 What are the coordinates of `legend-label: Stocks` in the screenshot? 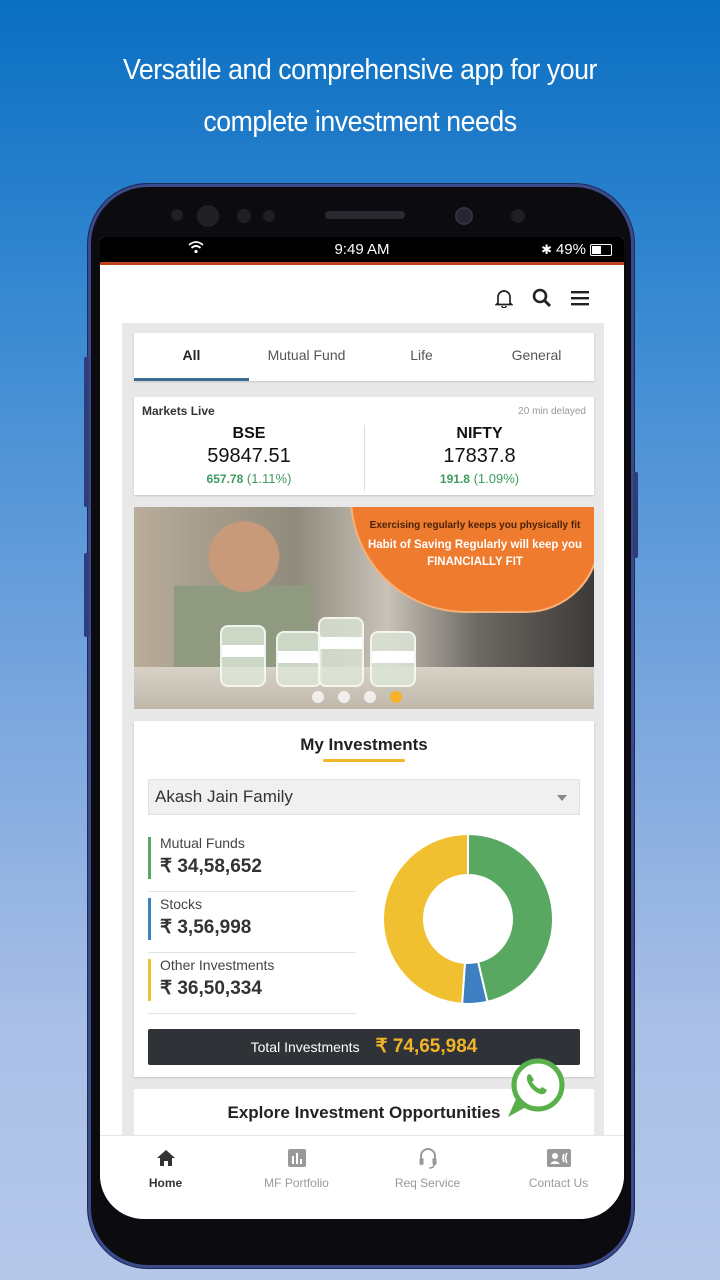 It's located at (181, 904).